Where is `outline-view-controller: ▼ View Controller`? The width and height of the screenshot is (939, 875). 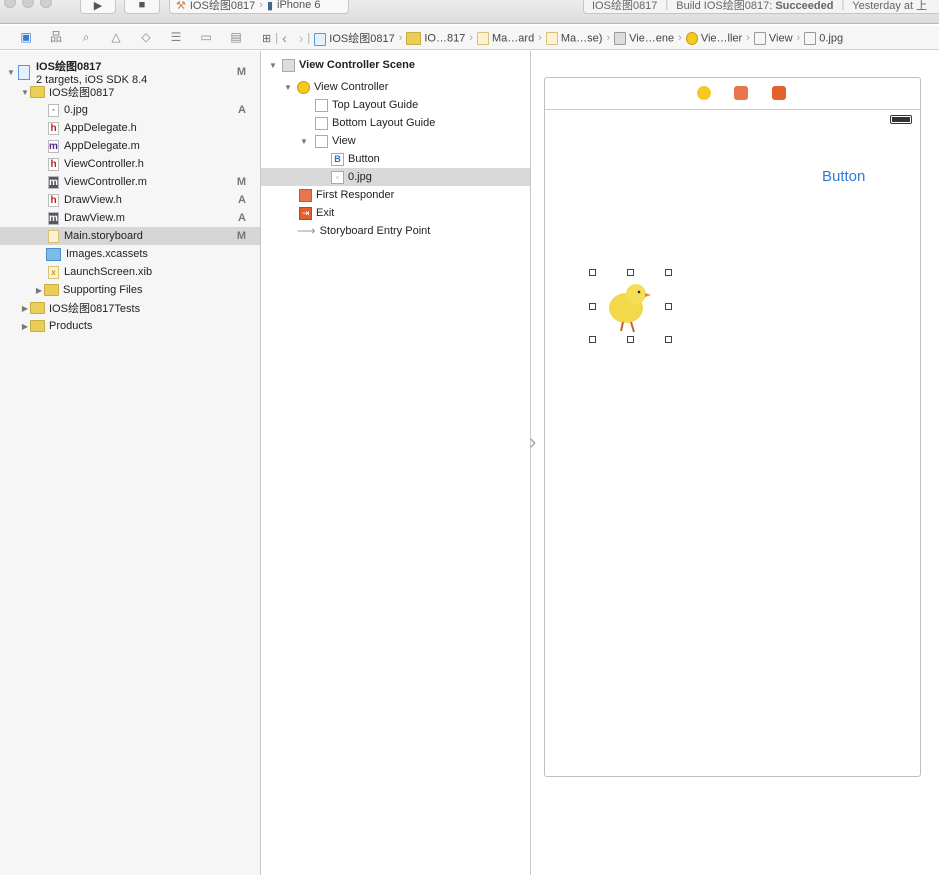 outline-view-controller: ▼ View Controller is located at coordinates (395, 87).